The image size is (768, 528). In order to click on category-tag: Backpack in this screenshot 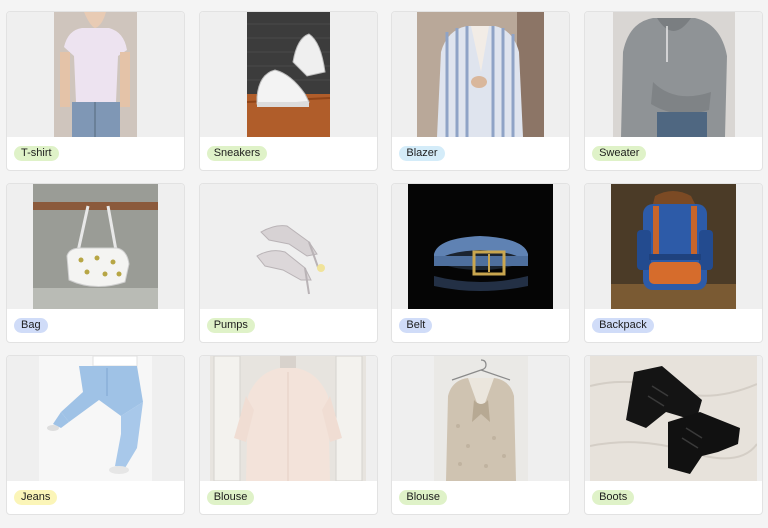, I will do `click(623, 325)`.